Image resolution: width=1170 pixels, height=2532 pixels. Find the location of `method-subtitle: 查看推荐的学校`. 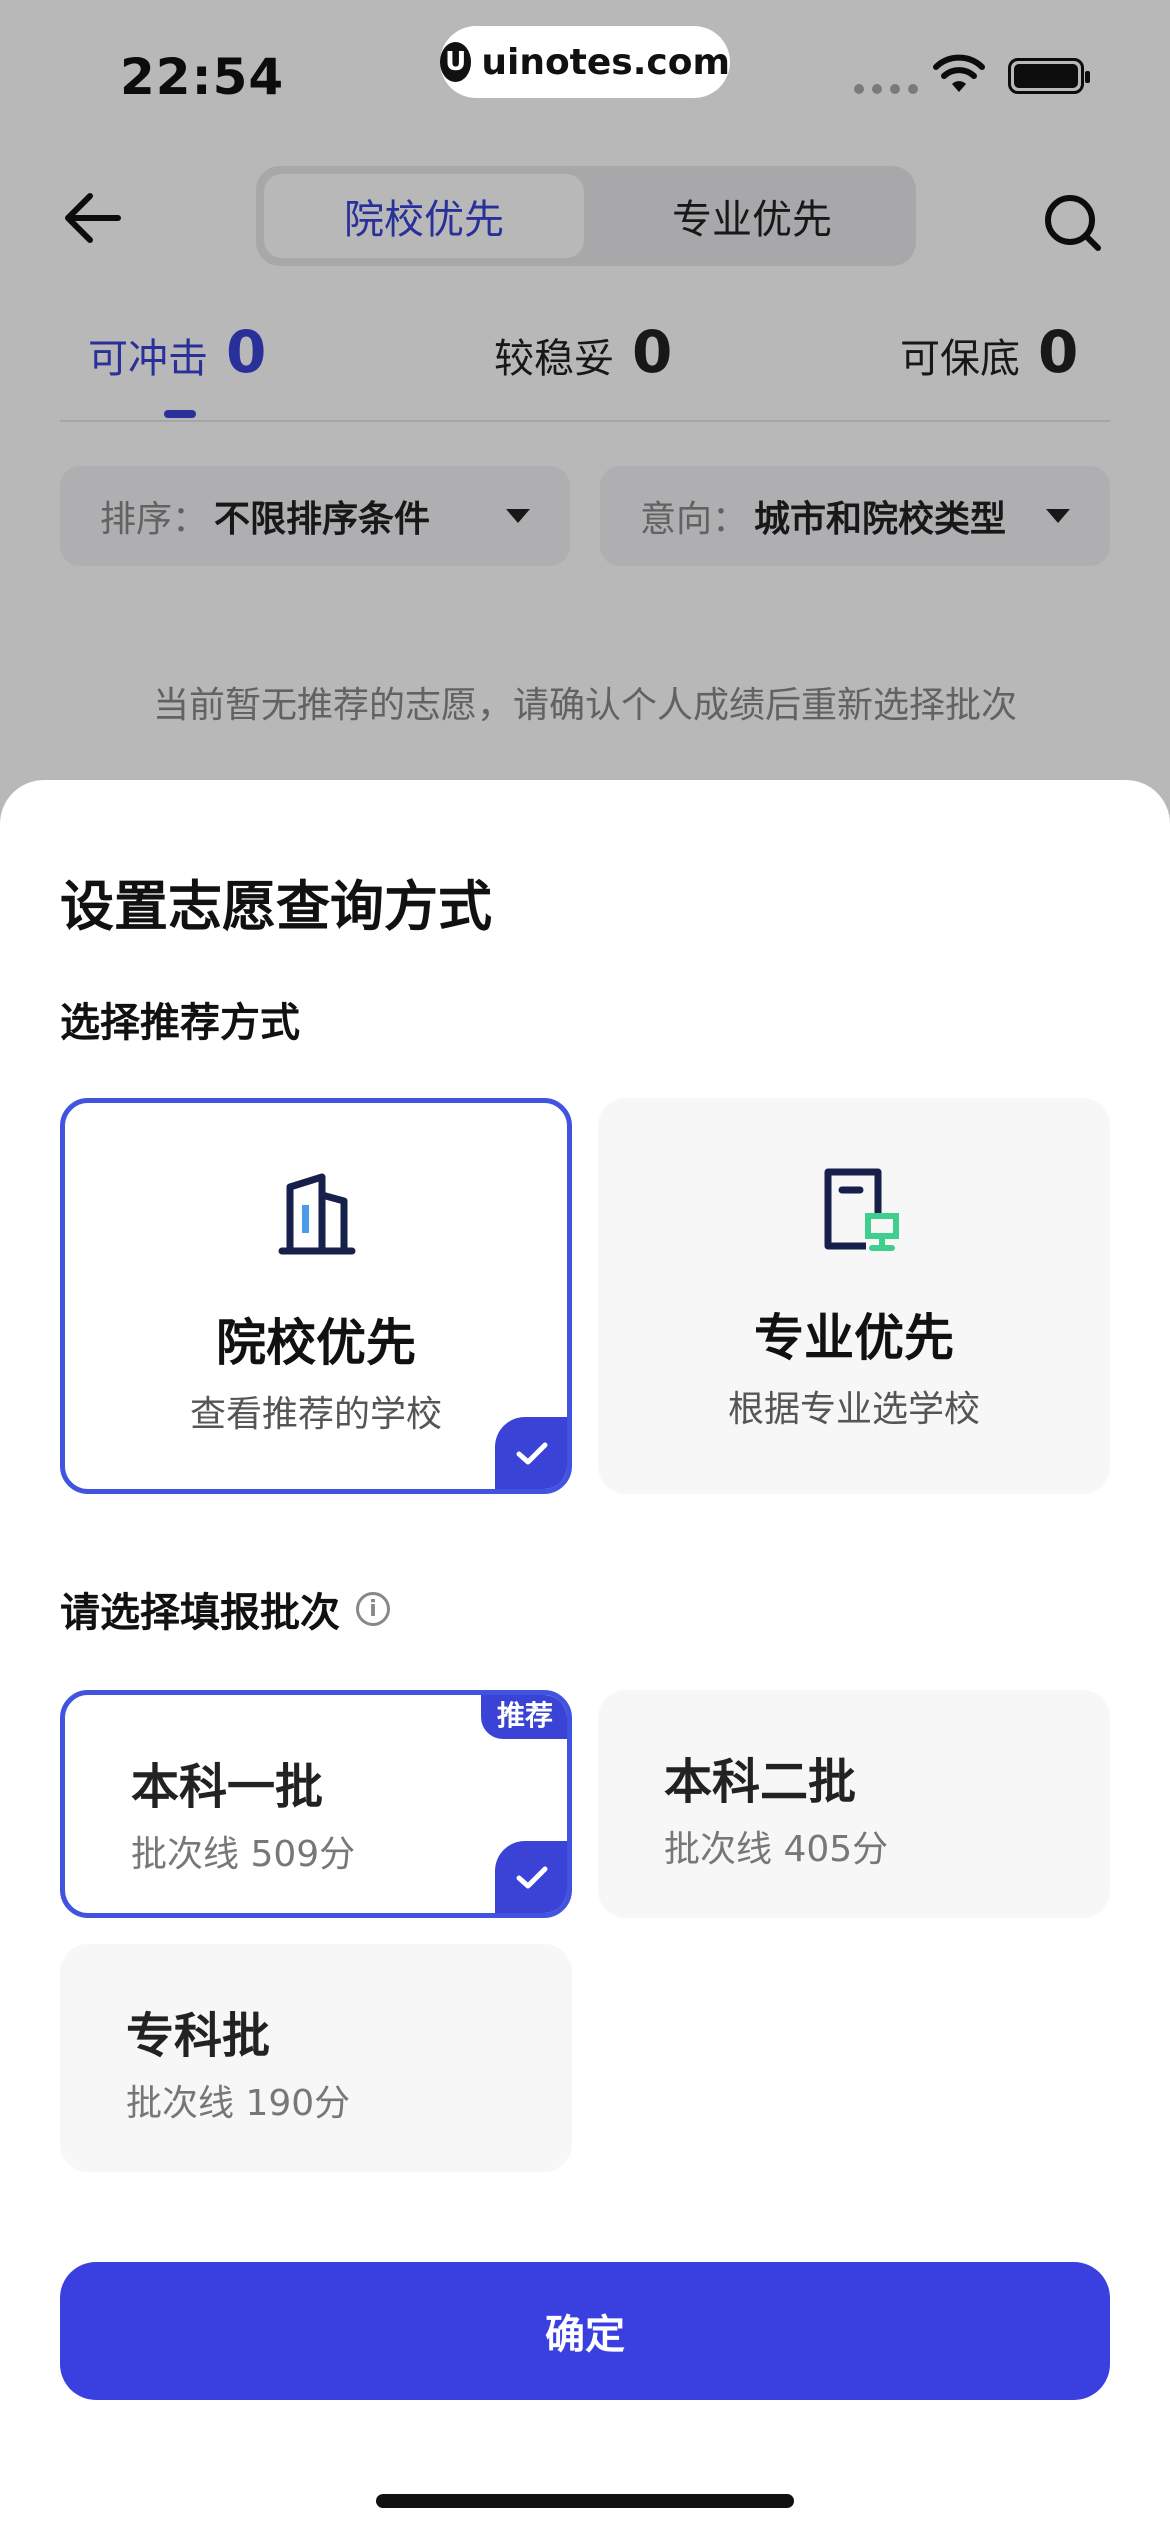

method-subtitle: 查看推荐的学校 is located at coordinates (315, 1414).